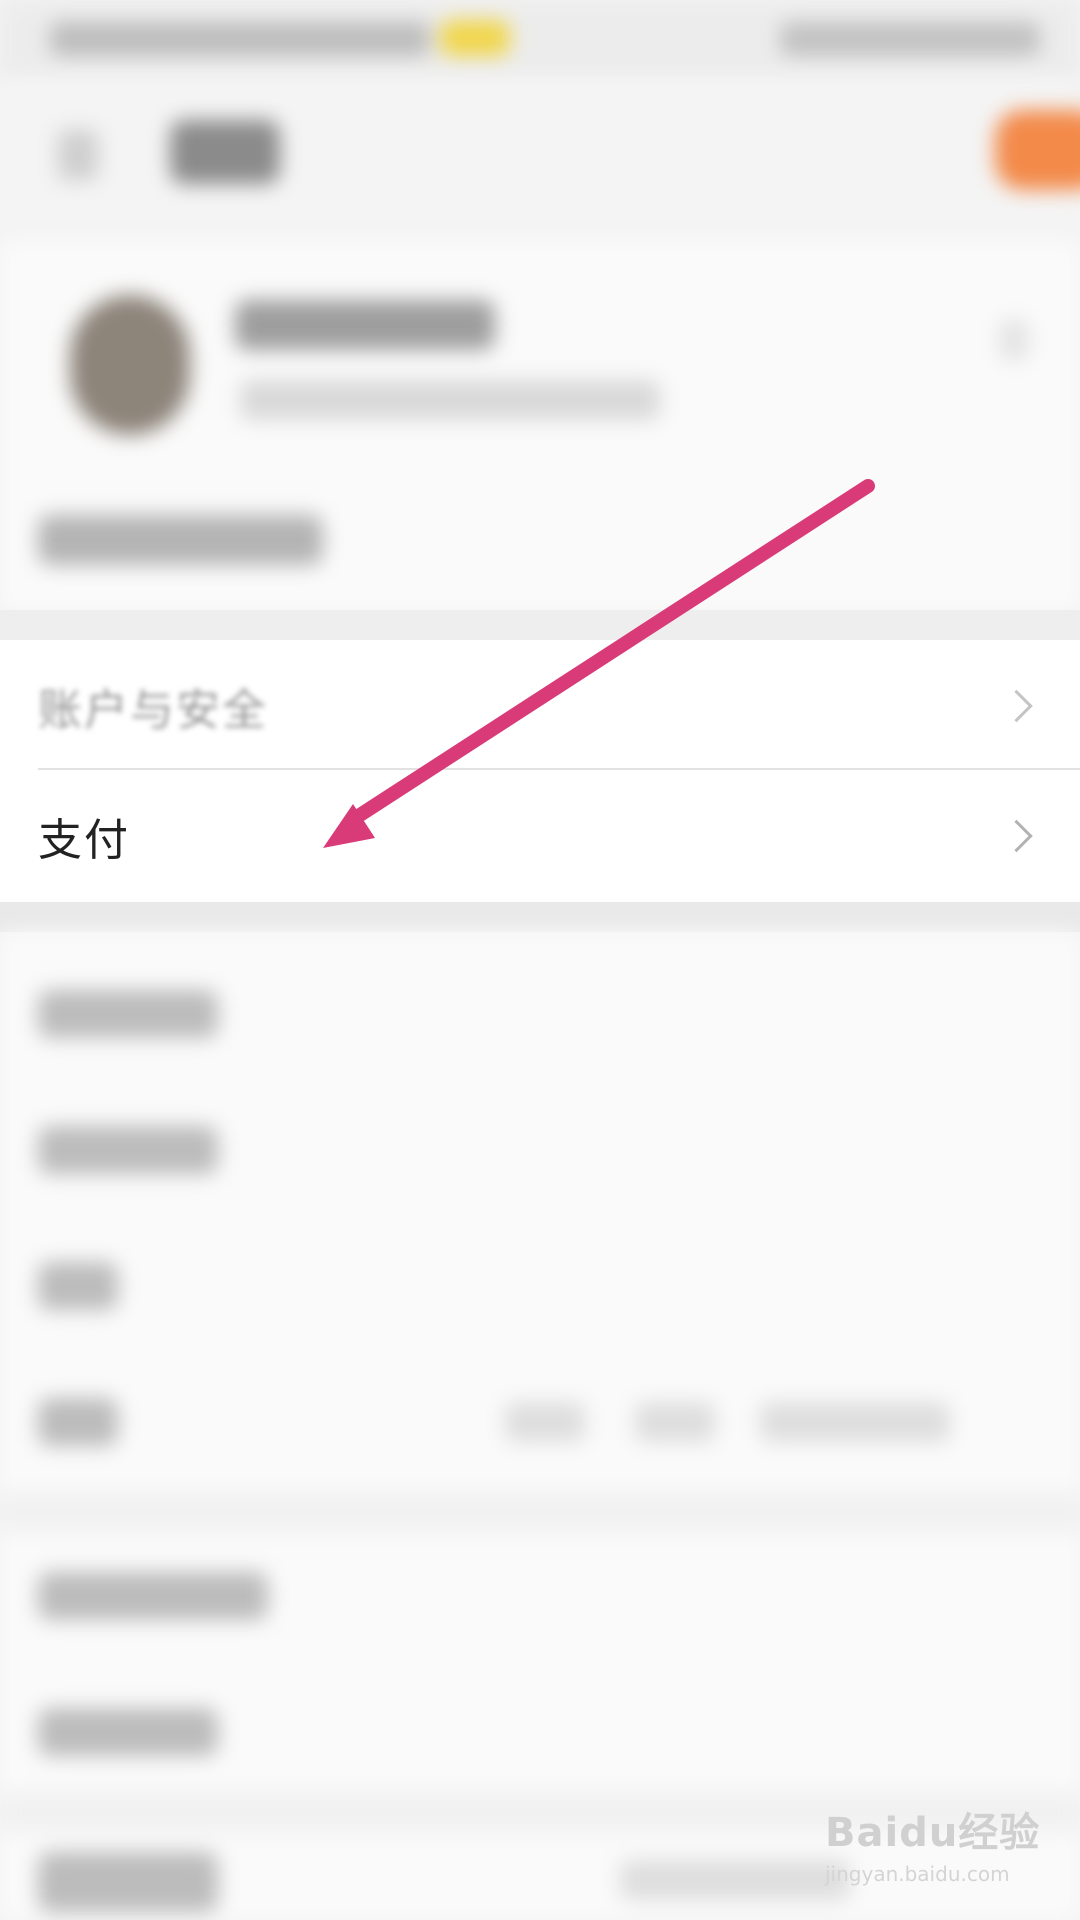  I want to click on profile-subtitle, so click(450, 400).